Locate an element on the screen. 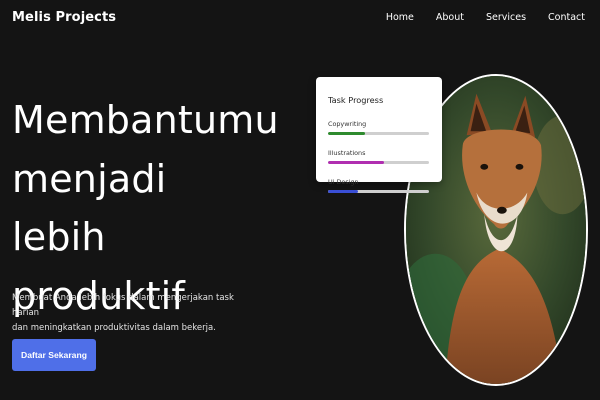 The width and height of the screenshot is (600, 400). nav-link-about: About is located at coordinates (450, 17).